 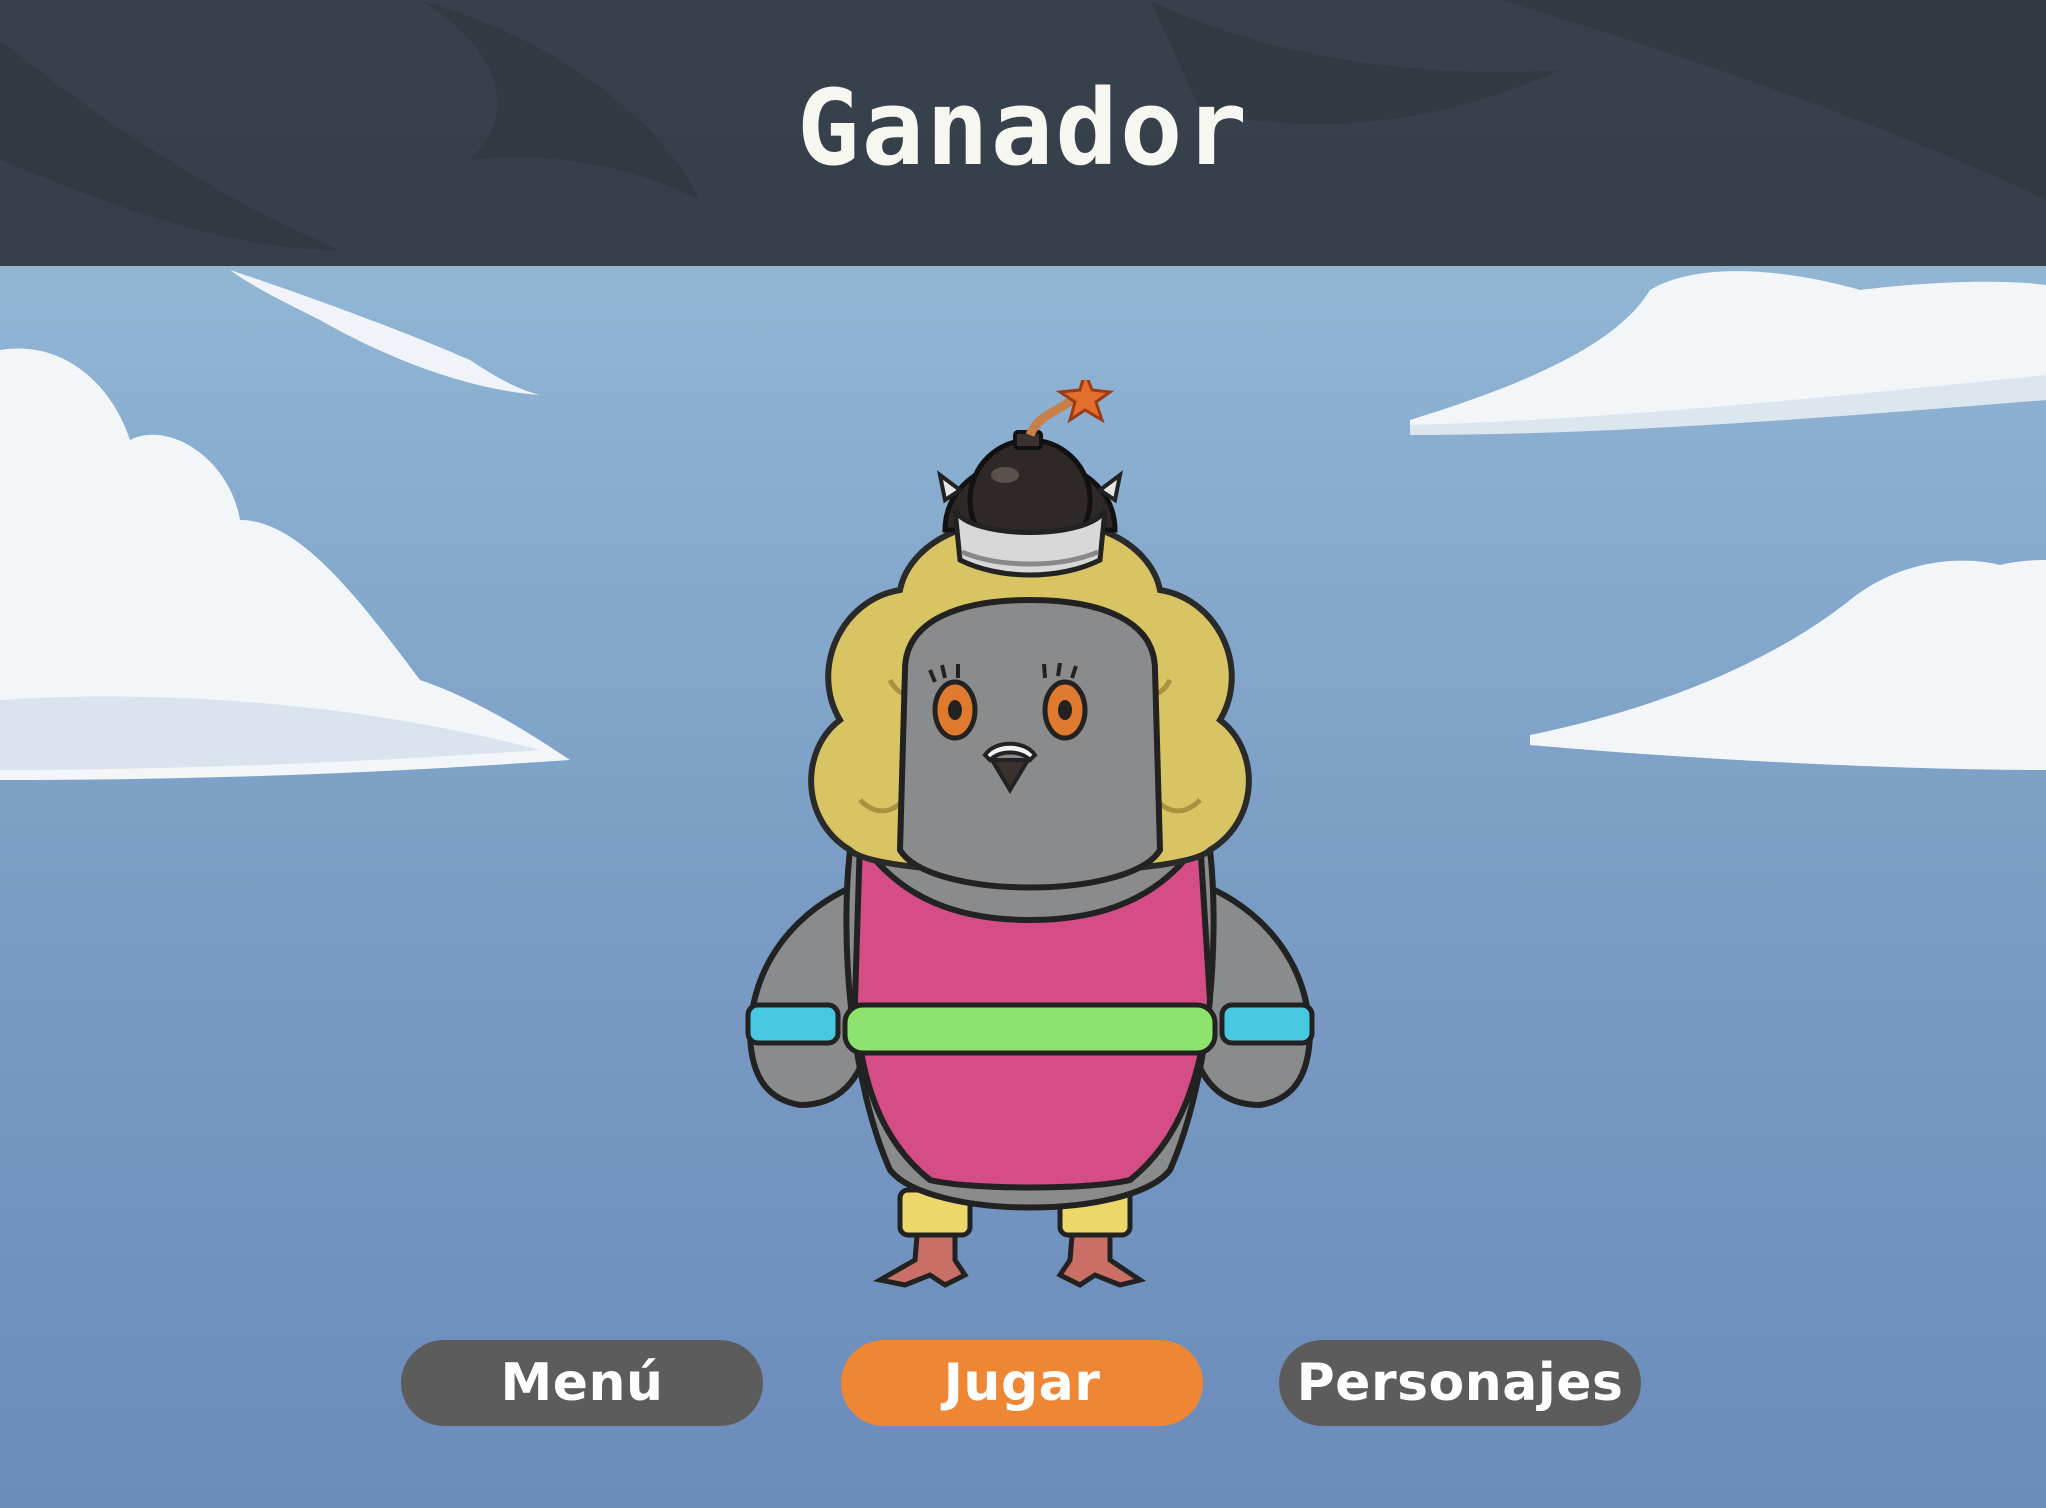 I want to click on cloud-upper-left, so click(x=385, y=332).